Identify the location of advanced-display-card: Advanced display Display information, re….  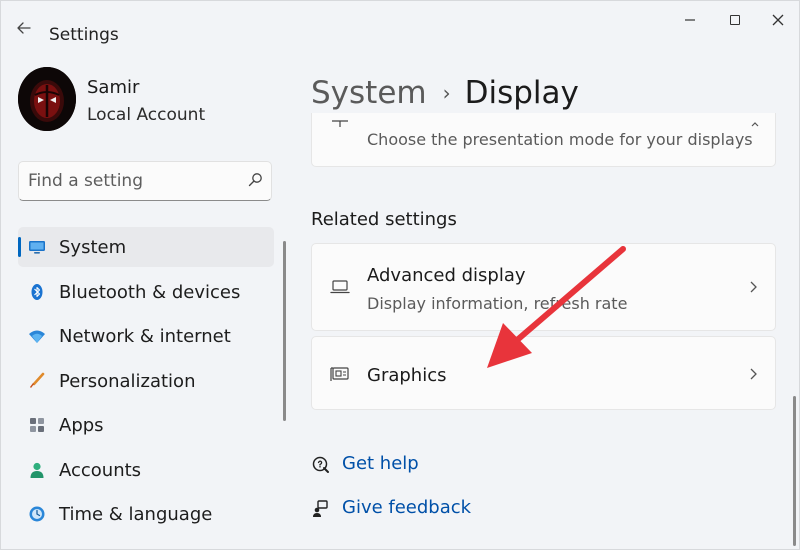
(543, 287).